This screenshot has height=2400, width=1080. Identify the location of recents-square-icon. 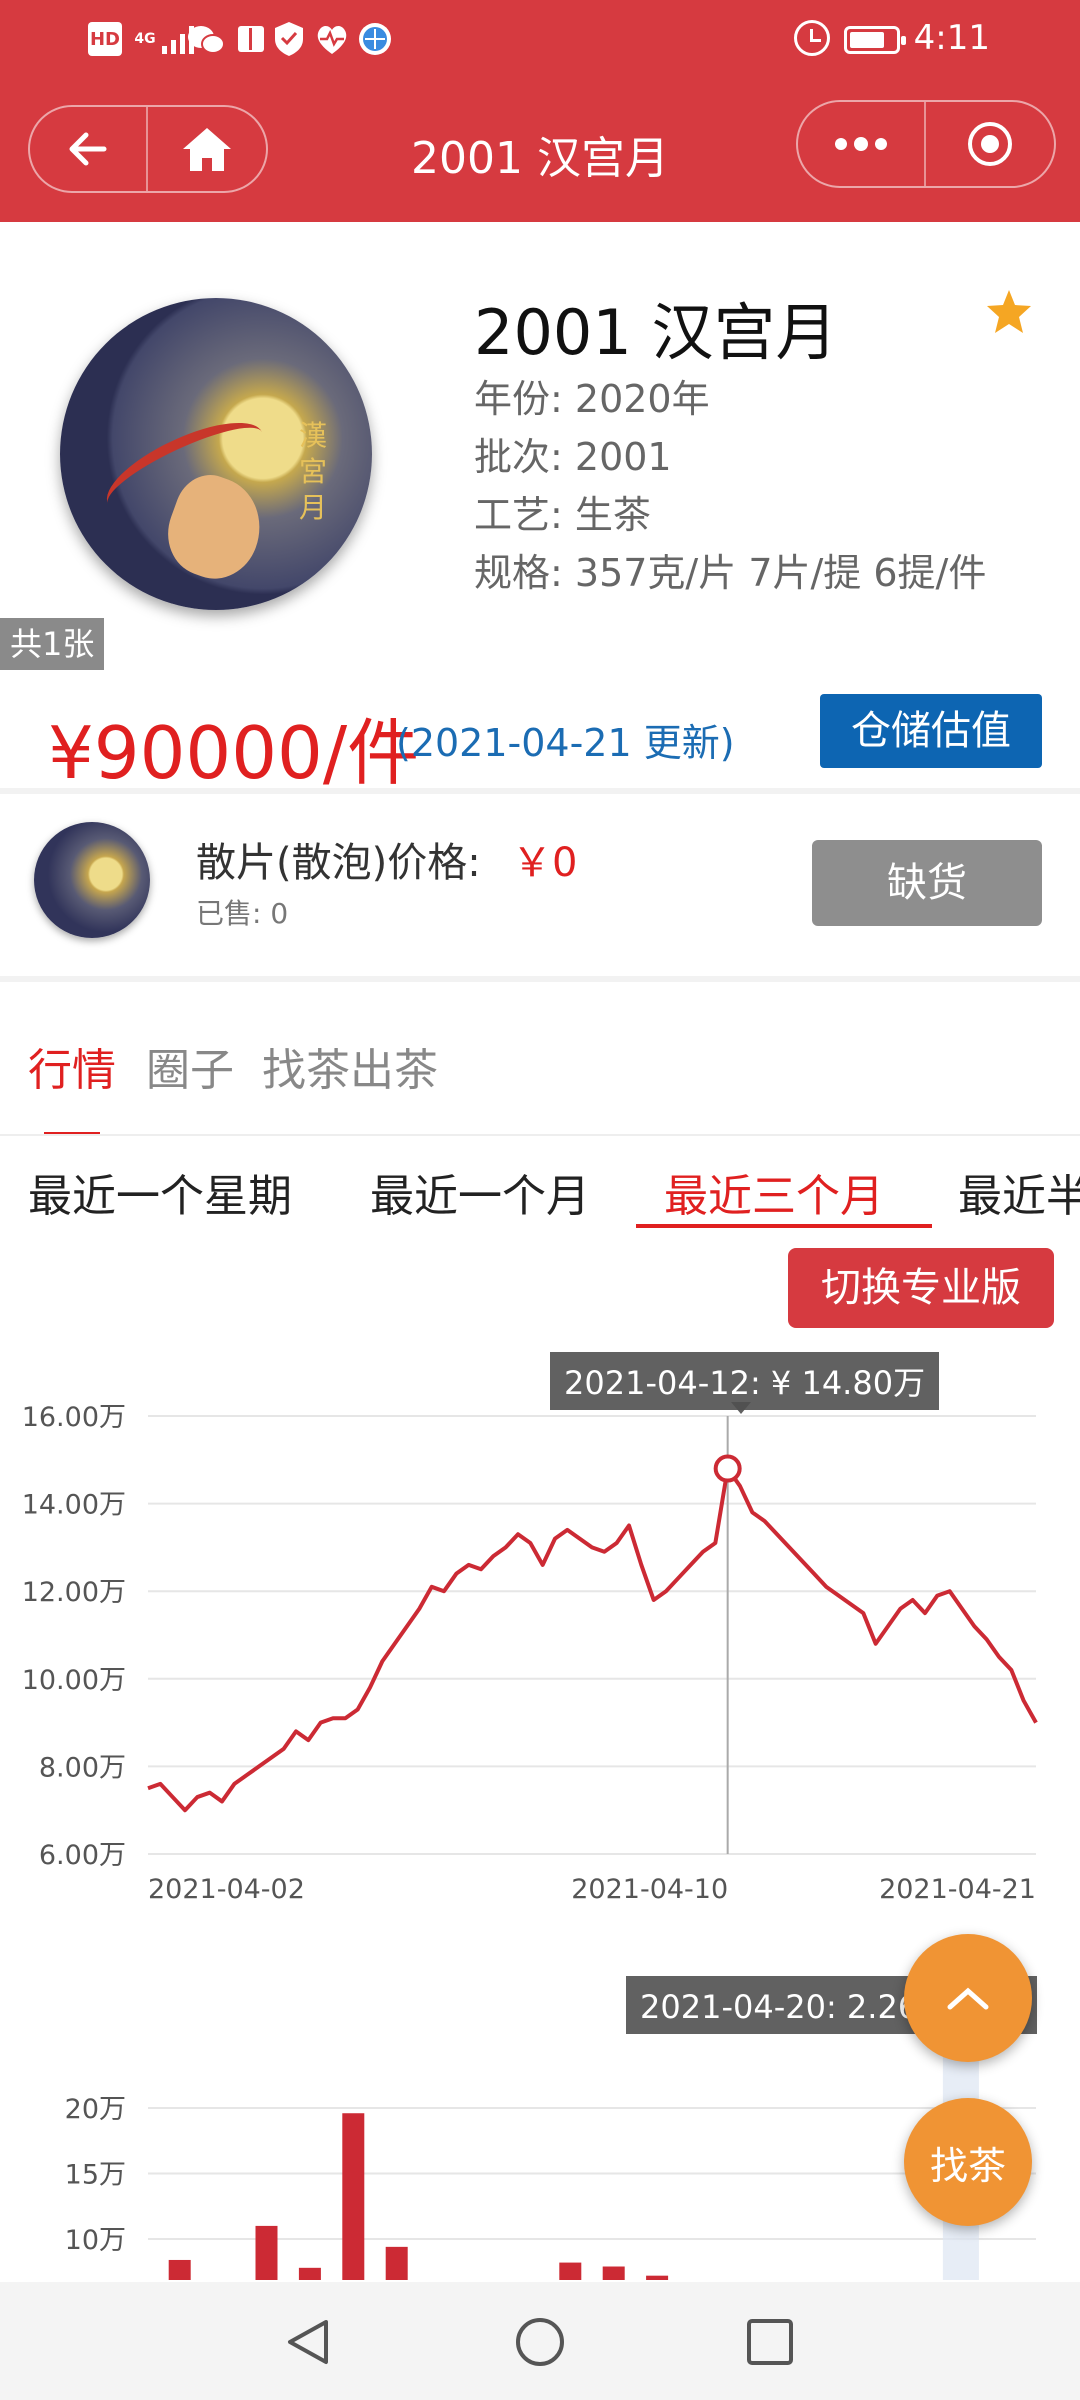
(770, 2342).